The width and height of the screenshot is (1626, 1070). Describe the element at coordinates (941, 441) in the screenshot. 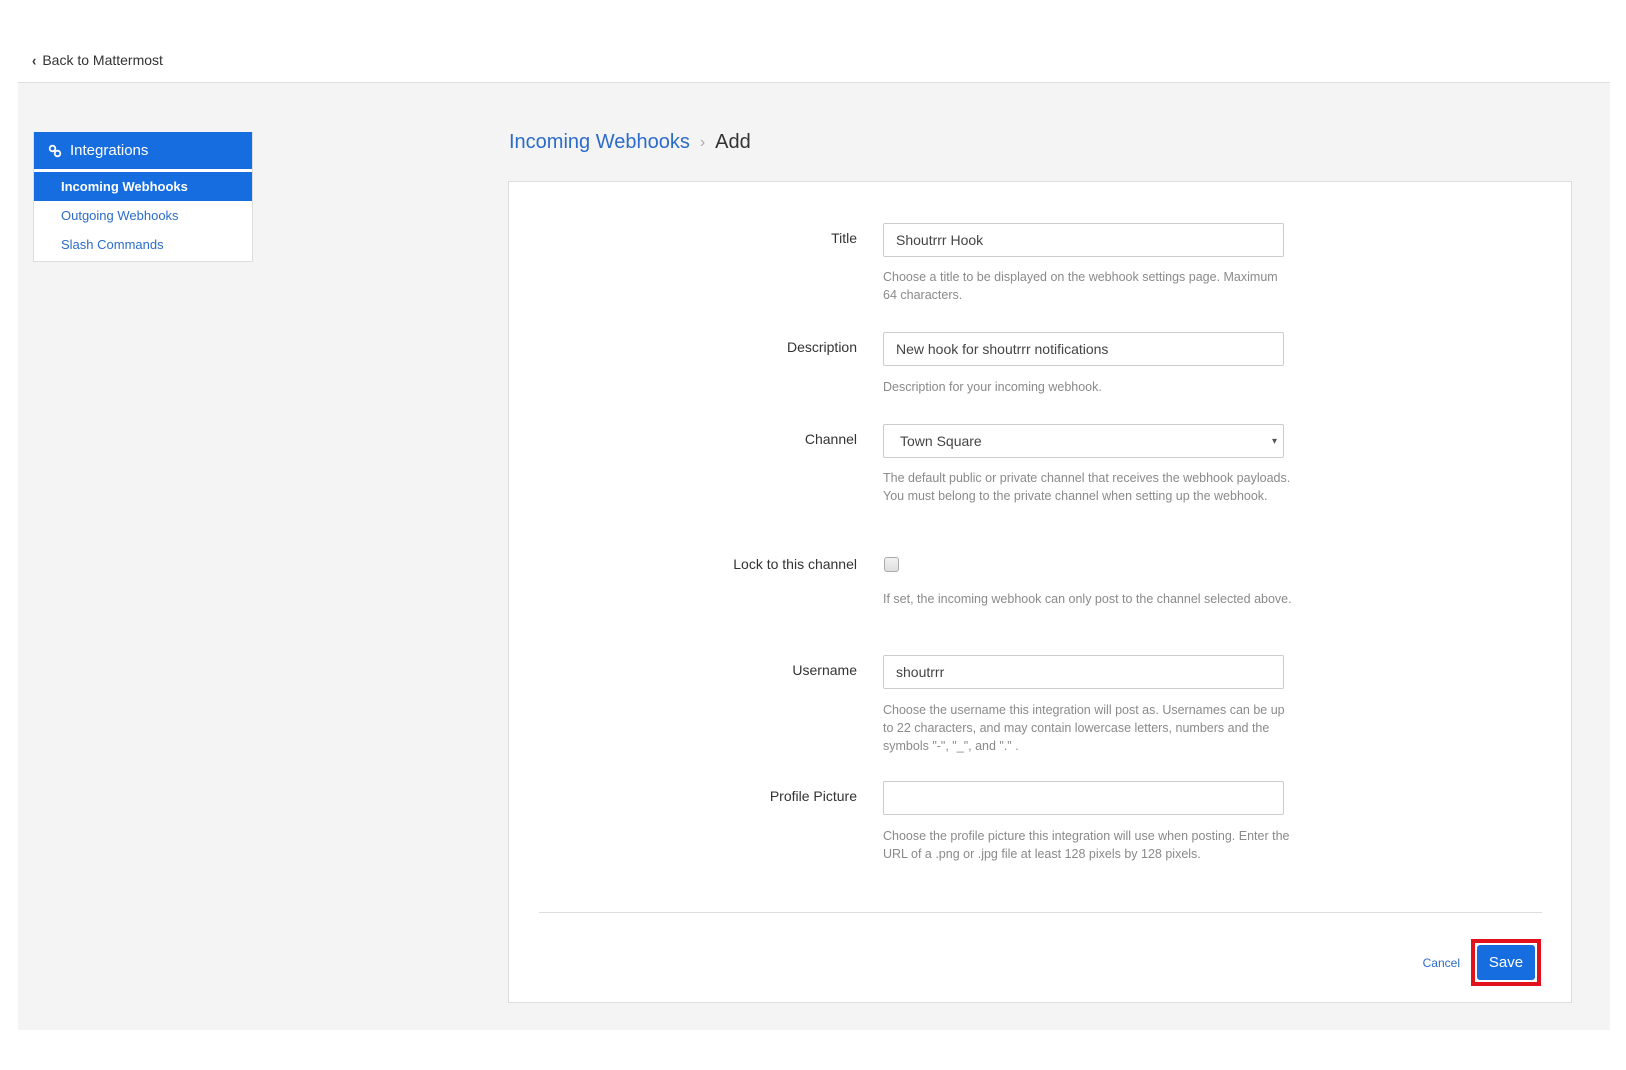

I see `channel-select-value: Town Square` at that location.